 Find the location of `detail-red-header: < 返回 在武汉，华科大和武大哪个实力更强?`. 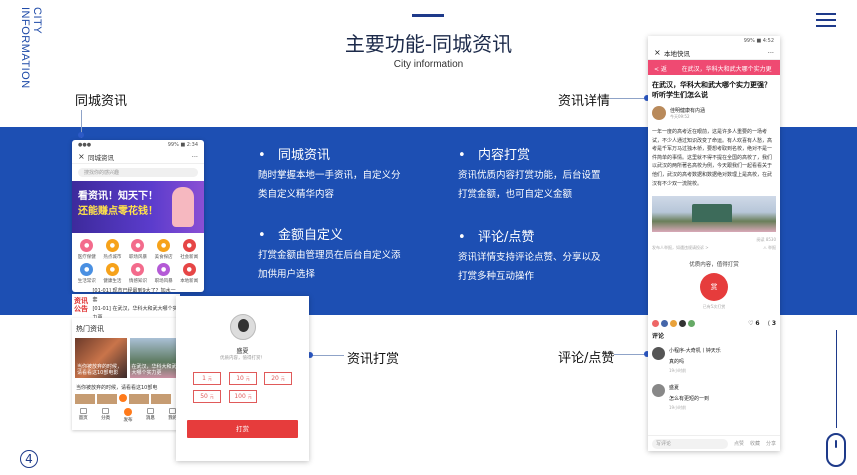

detail-red-header: < 返回 在武汉，华科大和武大哪个实力更强? is located at coordinates (714, 71).